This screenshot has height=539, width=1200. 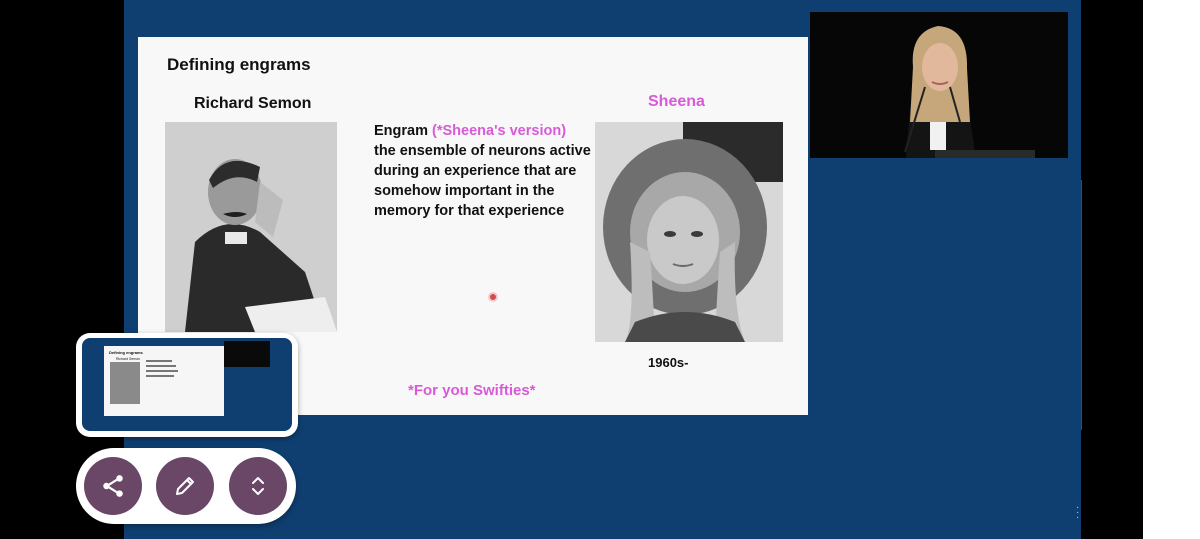 I want to click on sheena-portrait-drawing, so click(x=689, y=232).